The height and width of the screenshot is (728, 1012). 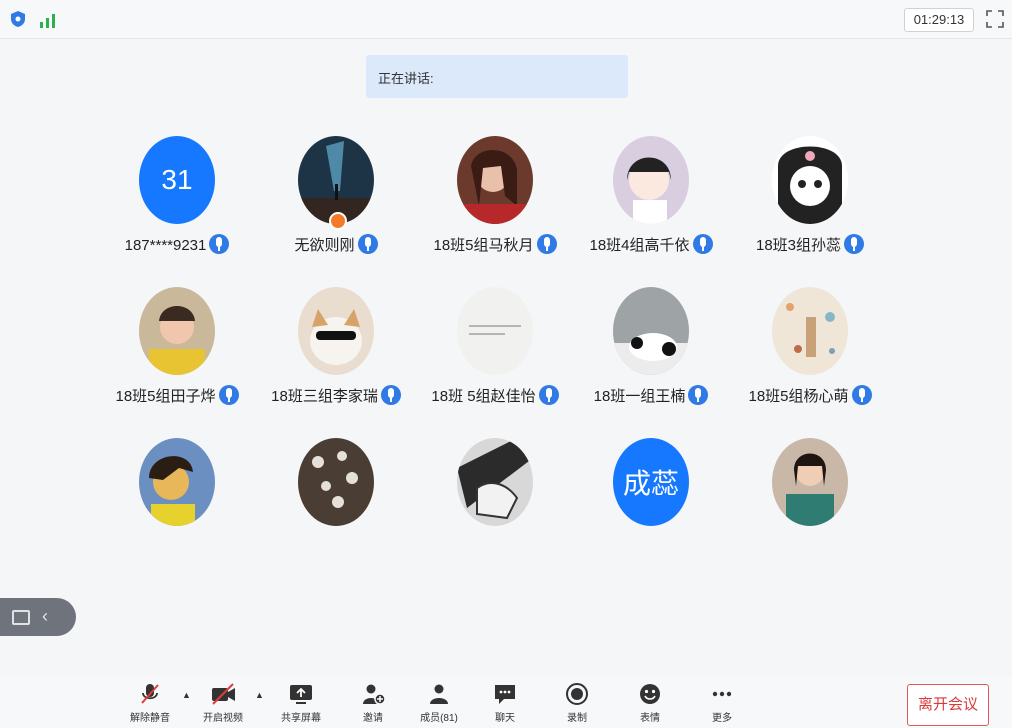 I want to click on unmute-button: 解除静音, so click(x=150, y=705).